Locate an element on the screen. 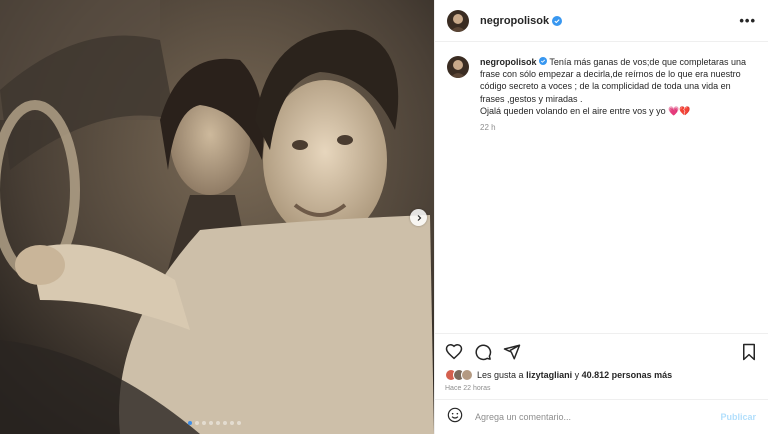 The image size is (768, 434). comment-box: Publicar is located at coordinates (601, 416).